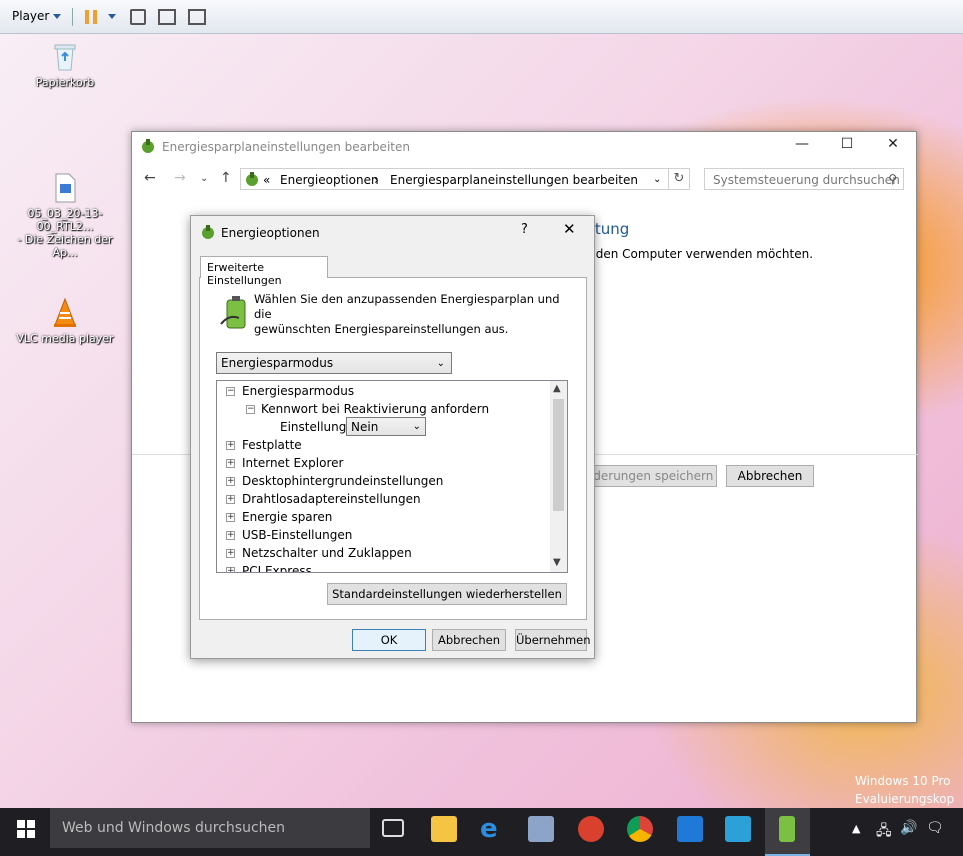  I want to click on dialog-close-button: ✕, so click(569, 229).